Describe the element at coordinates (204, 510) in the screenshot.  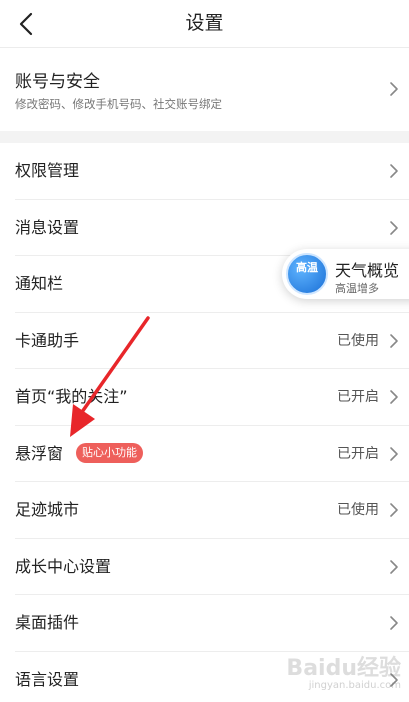
I see `settings-item-footprint-cities: 足迹城市 已使用` at that location.